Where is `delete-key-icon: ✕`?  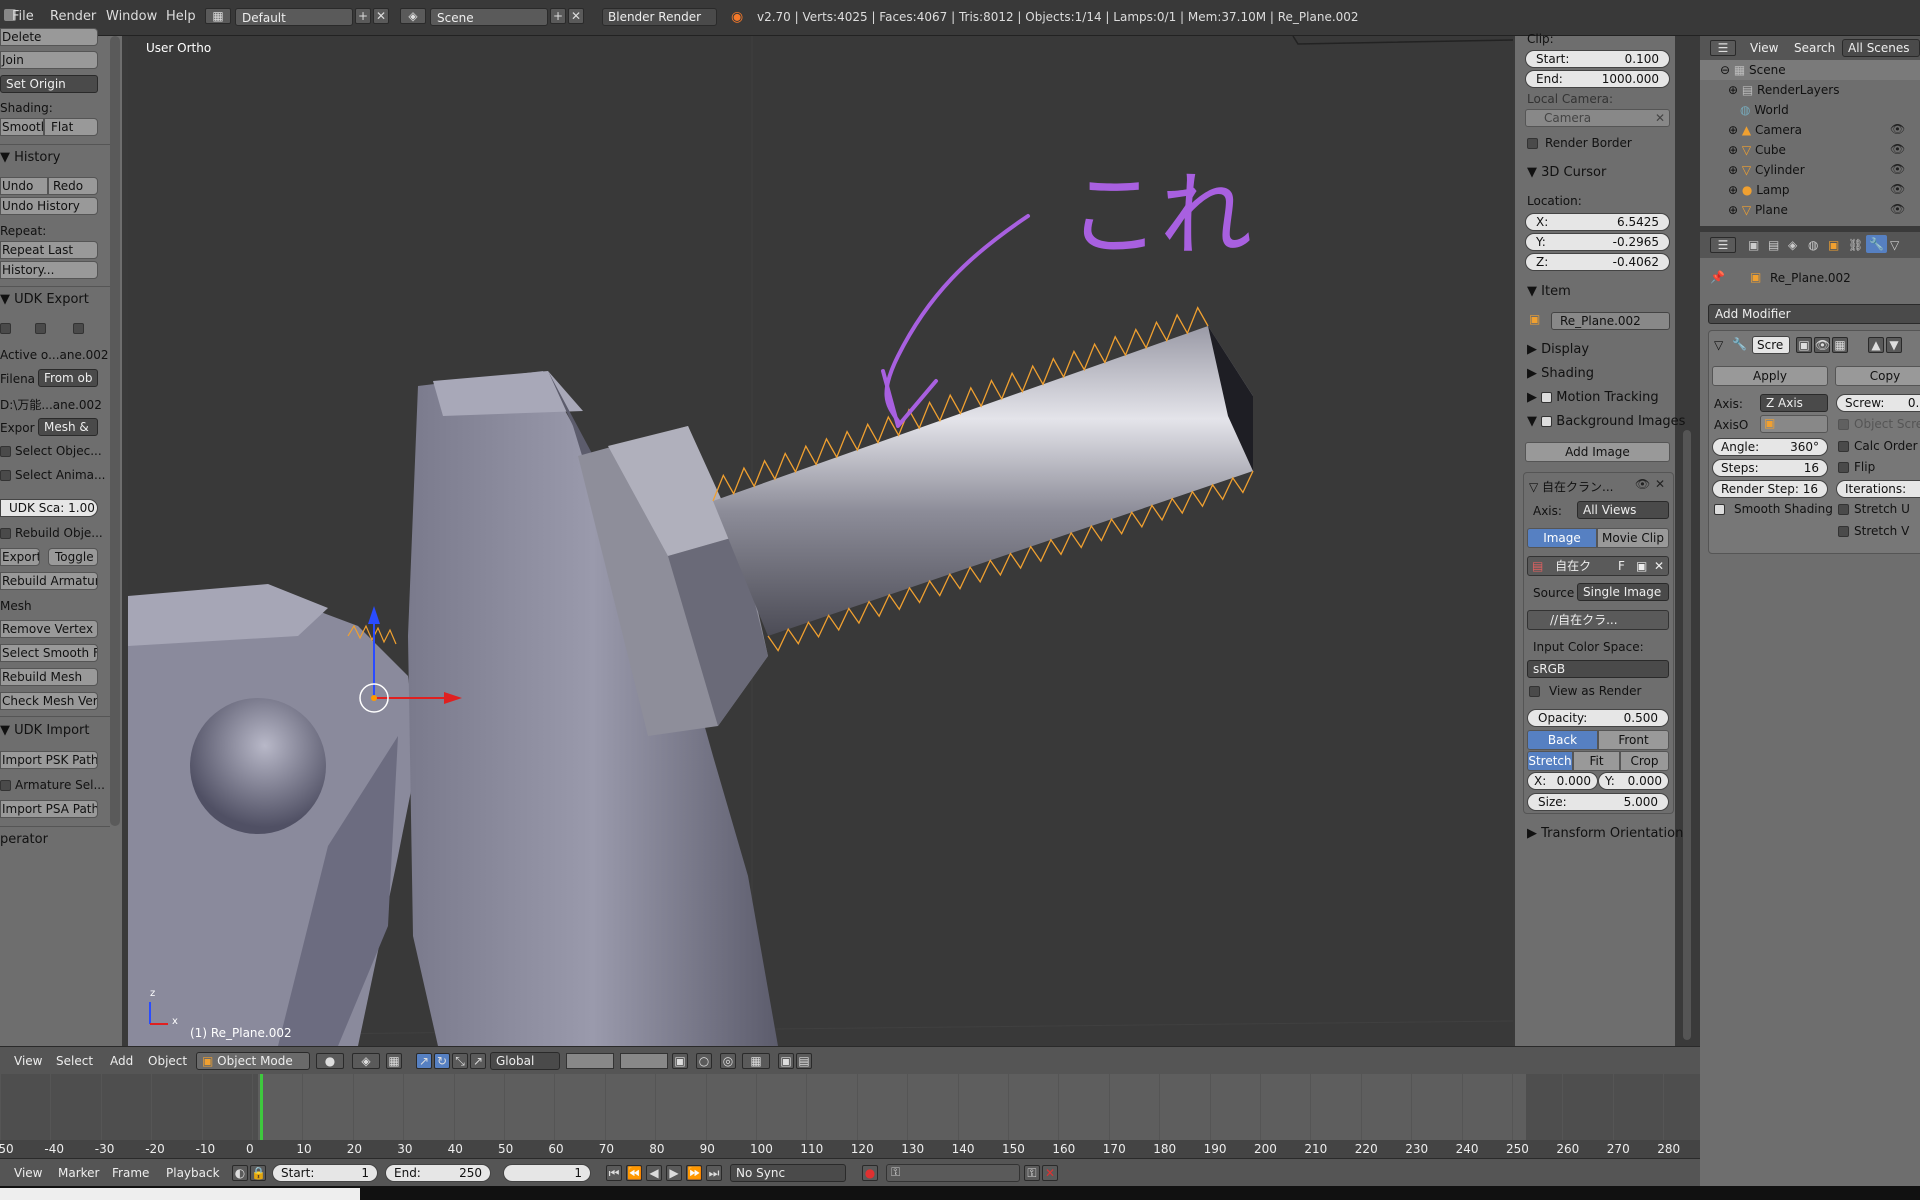
delete-key-icon: ✕ is located at coordinates (1050, 1173).